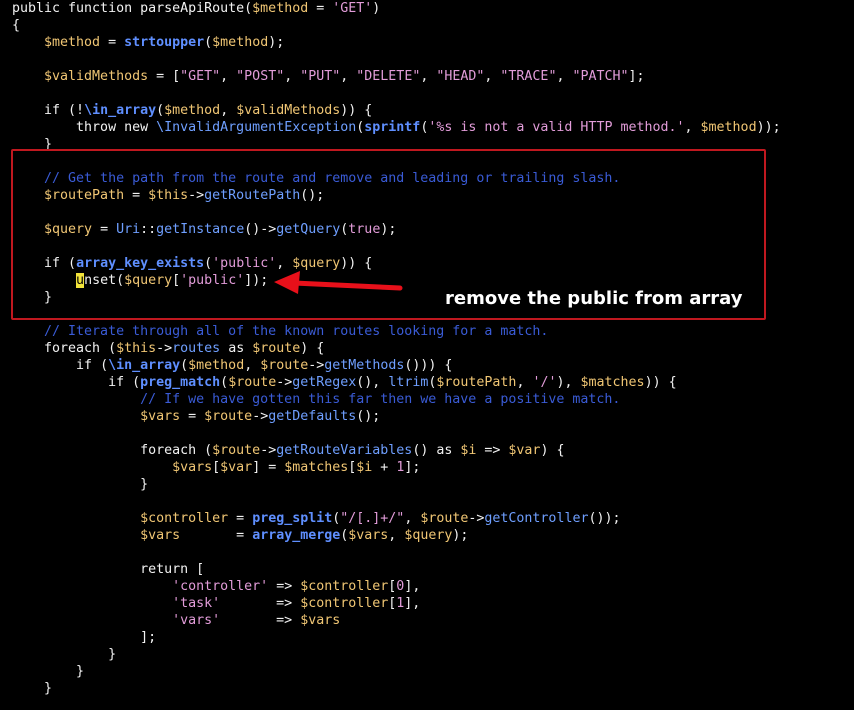 This screenshot has height=710, width=854. I want to click on code-line: return [, so click(433, 569).